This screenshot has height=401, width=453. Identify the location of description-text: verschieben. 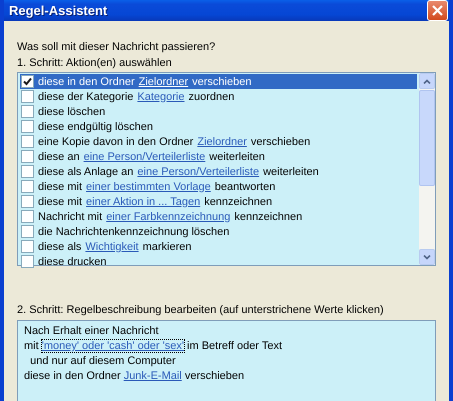
(214, 376).